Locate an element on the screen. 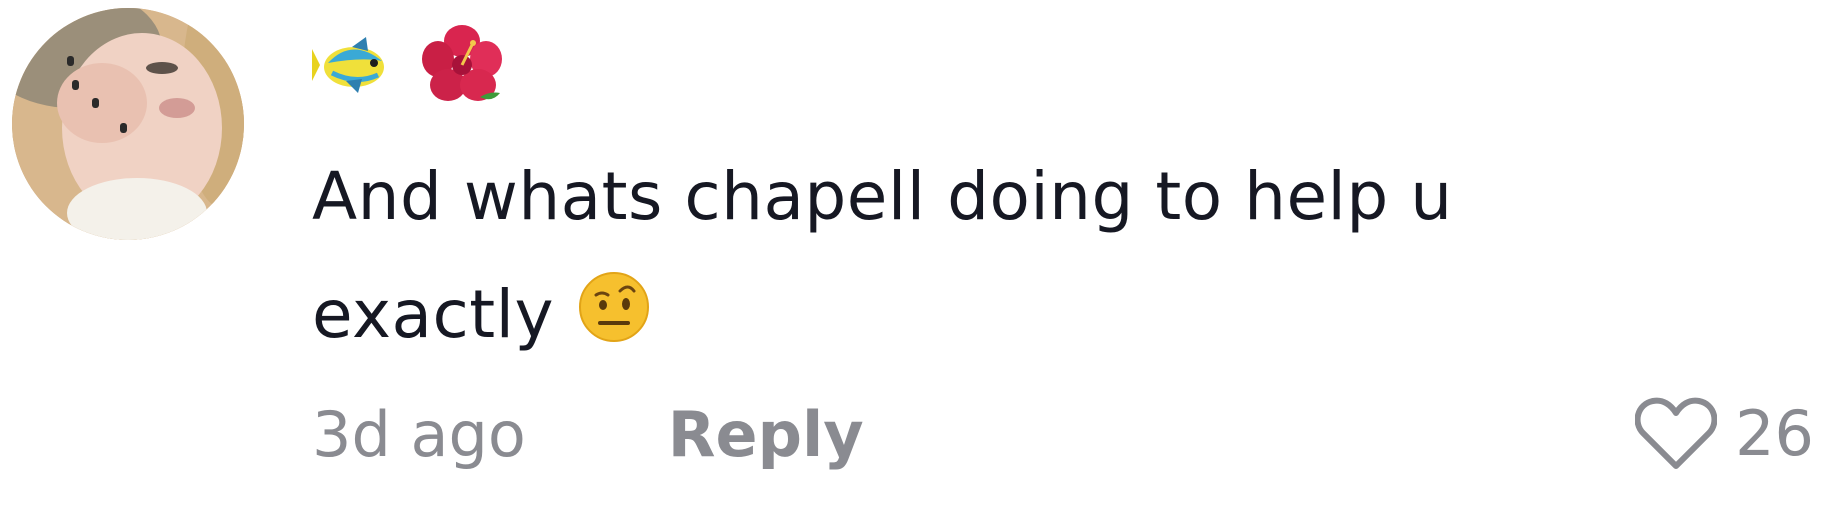  heart-icon is located at coordinates (1676, 433).